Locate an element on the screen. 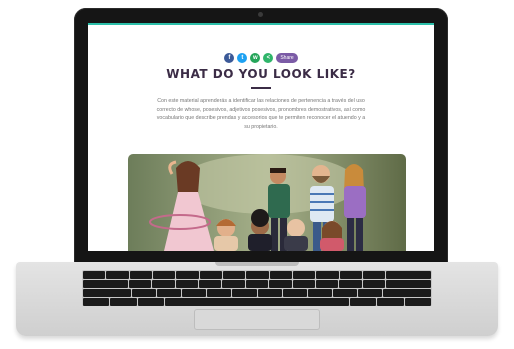 This screenshot has width=514, height=349. share-glyph: < is located at coordinates (268, 58).